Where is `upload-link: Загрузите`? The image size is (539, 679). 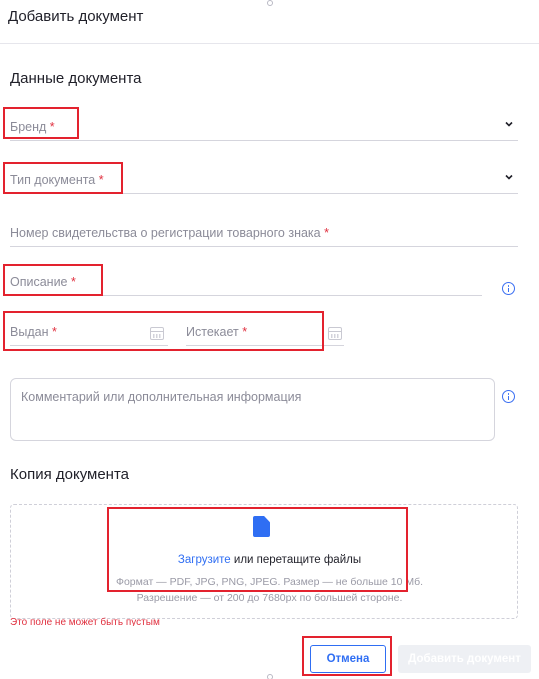
upload-link: Загрузите is located at coordinates (204, 560).